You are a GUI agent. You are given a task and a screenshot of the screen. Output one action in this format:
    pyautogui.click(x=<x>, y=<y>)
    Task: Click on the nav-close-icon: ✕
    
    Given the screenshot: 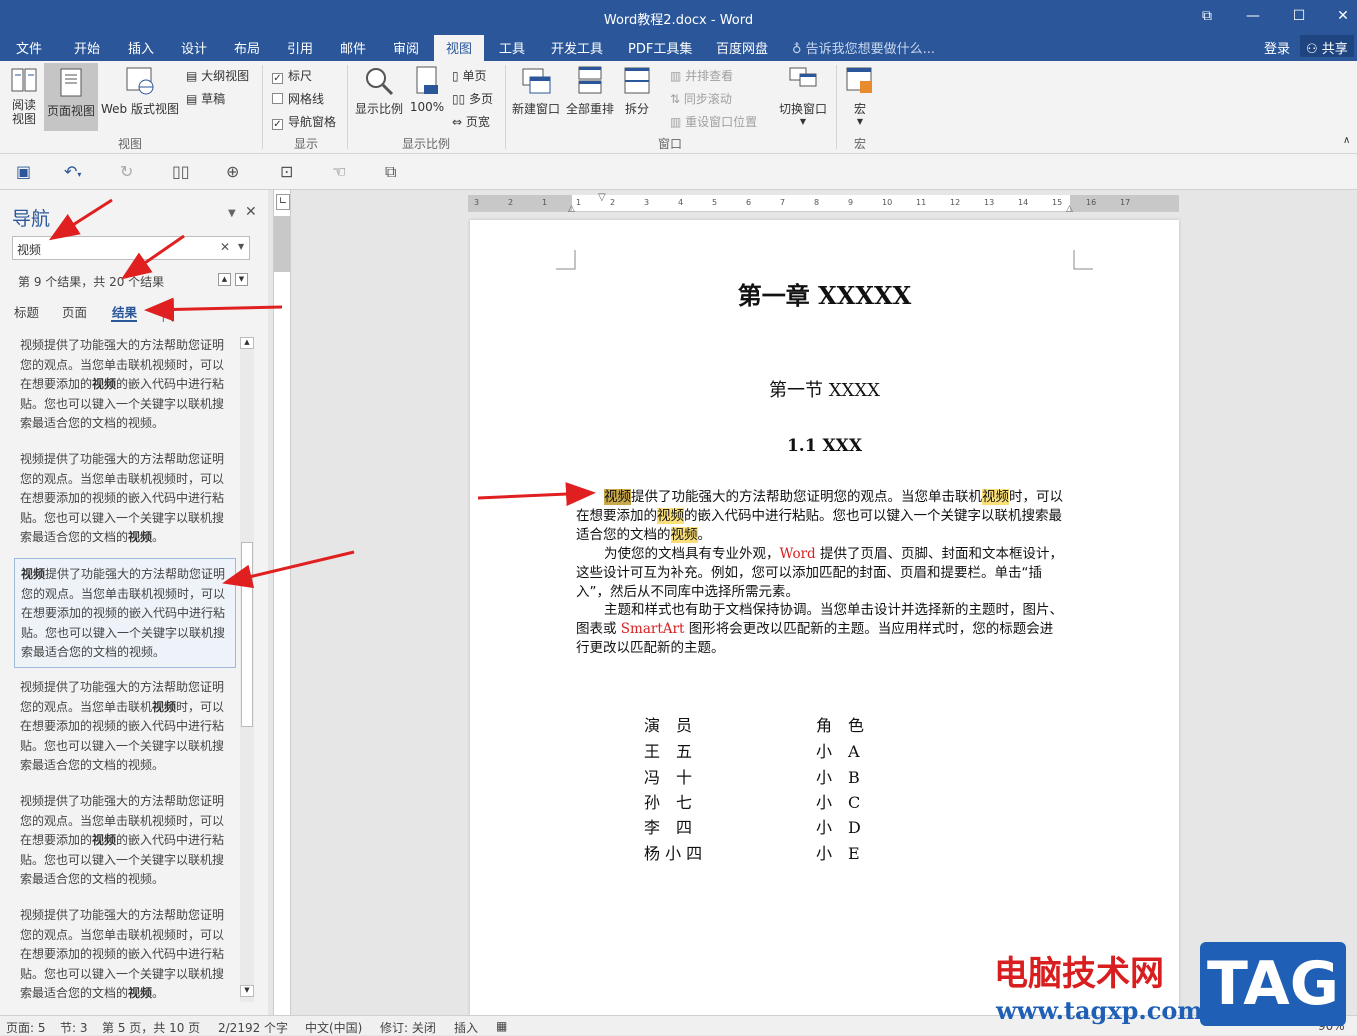 What is the action you would take?
    pyautogui.click(x=251, y=212)
    